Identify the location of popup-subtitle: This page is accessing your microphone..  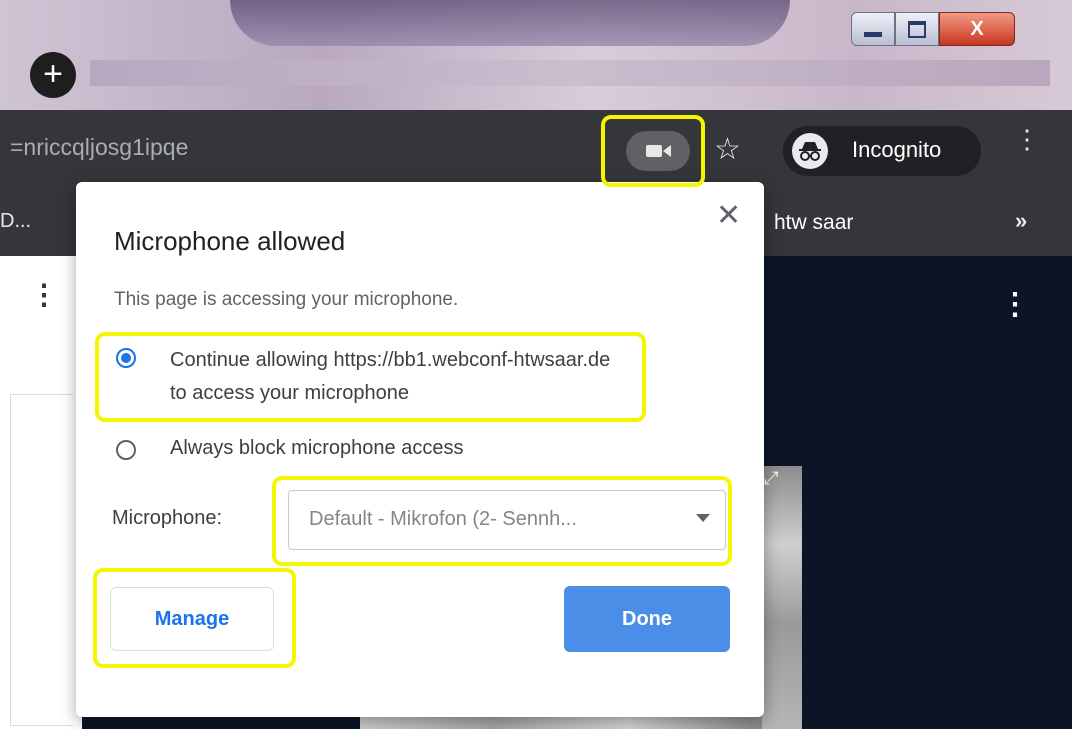
(286, 299).